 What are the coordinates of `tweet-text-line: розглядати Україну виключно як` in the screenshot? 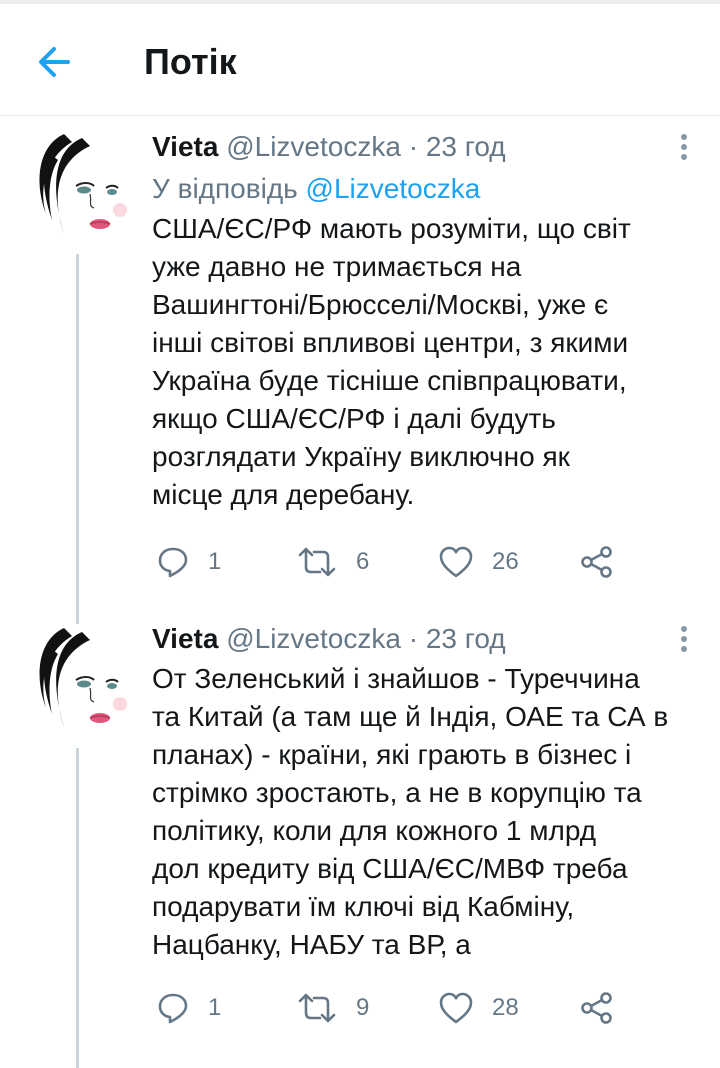 It's located at (361, 456).